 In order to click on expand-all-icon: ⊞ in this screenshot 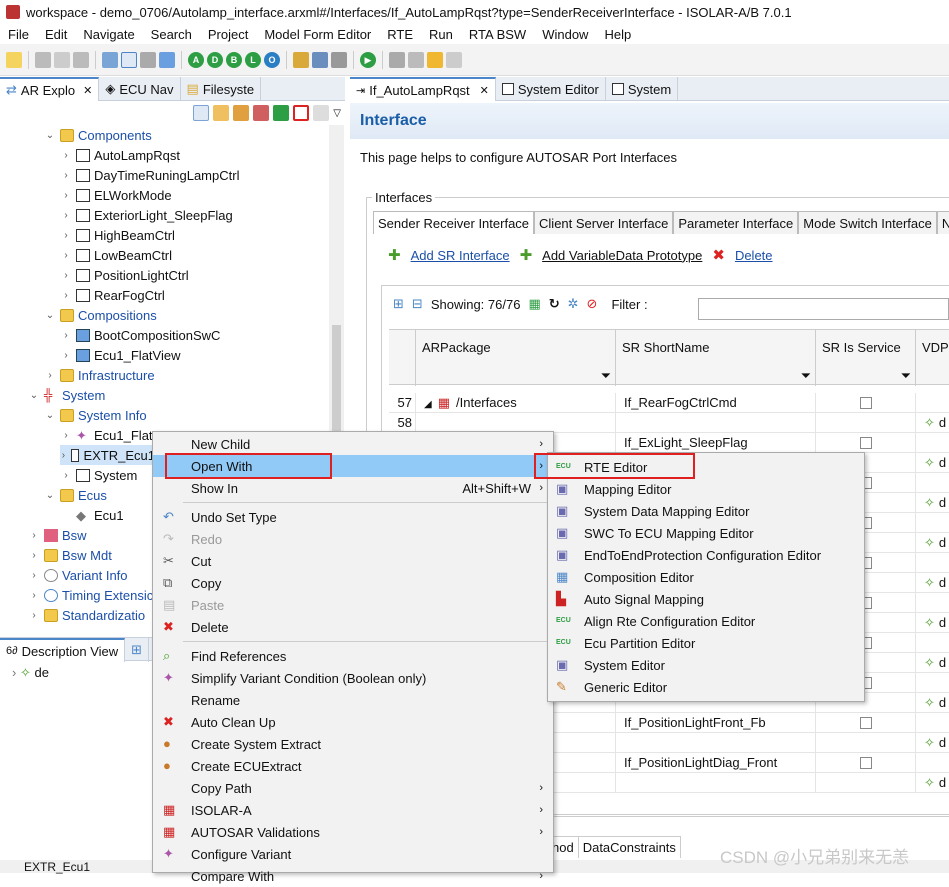, I will do `click(398, 304)`.